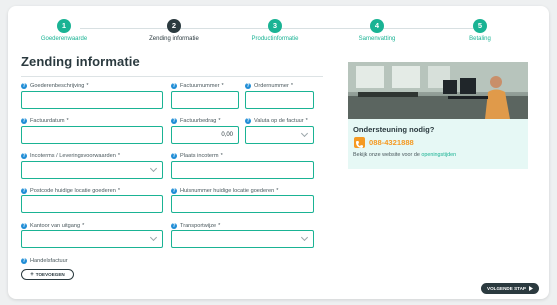 This screenshot has height=305, width=557. What do you see at coordinates (92, 239) in the screenshot?
I see `kantoor-select` at bounding box center [92, 239].